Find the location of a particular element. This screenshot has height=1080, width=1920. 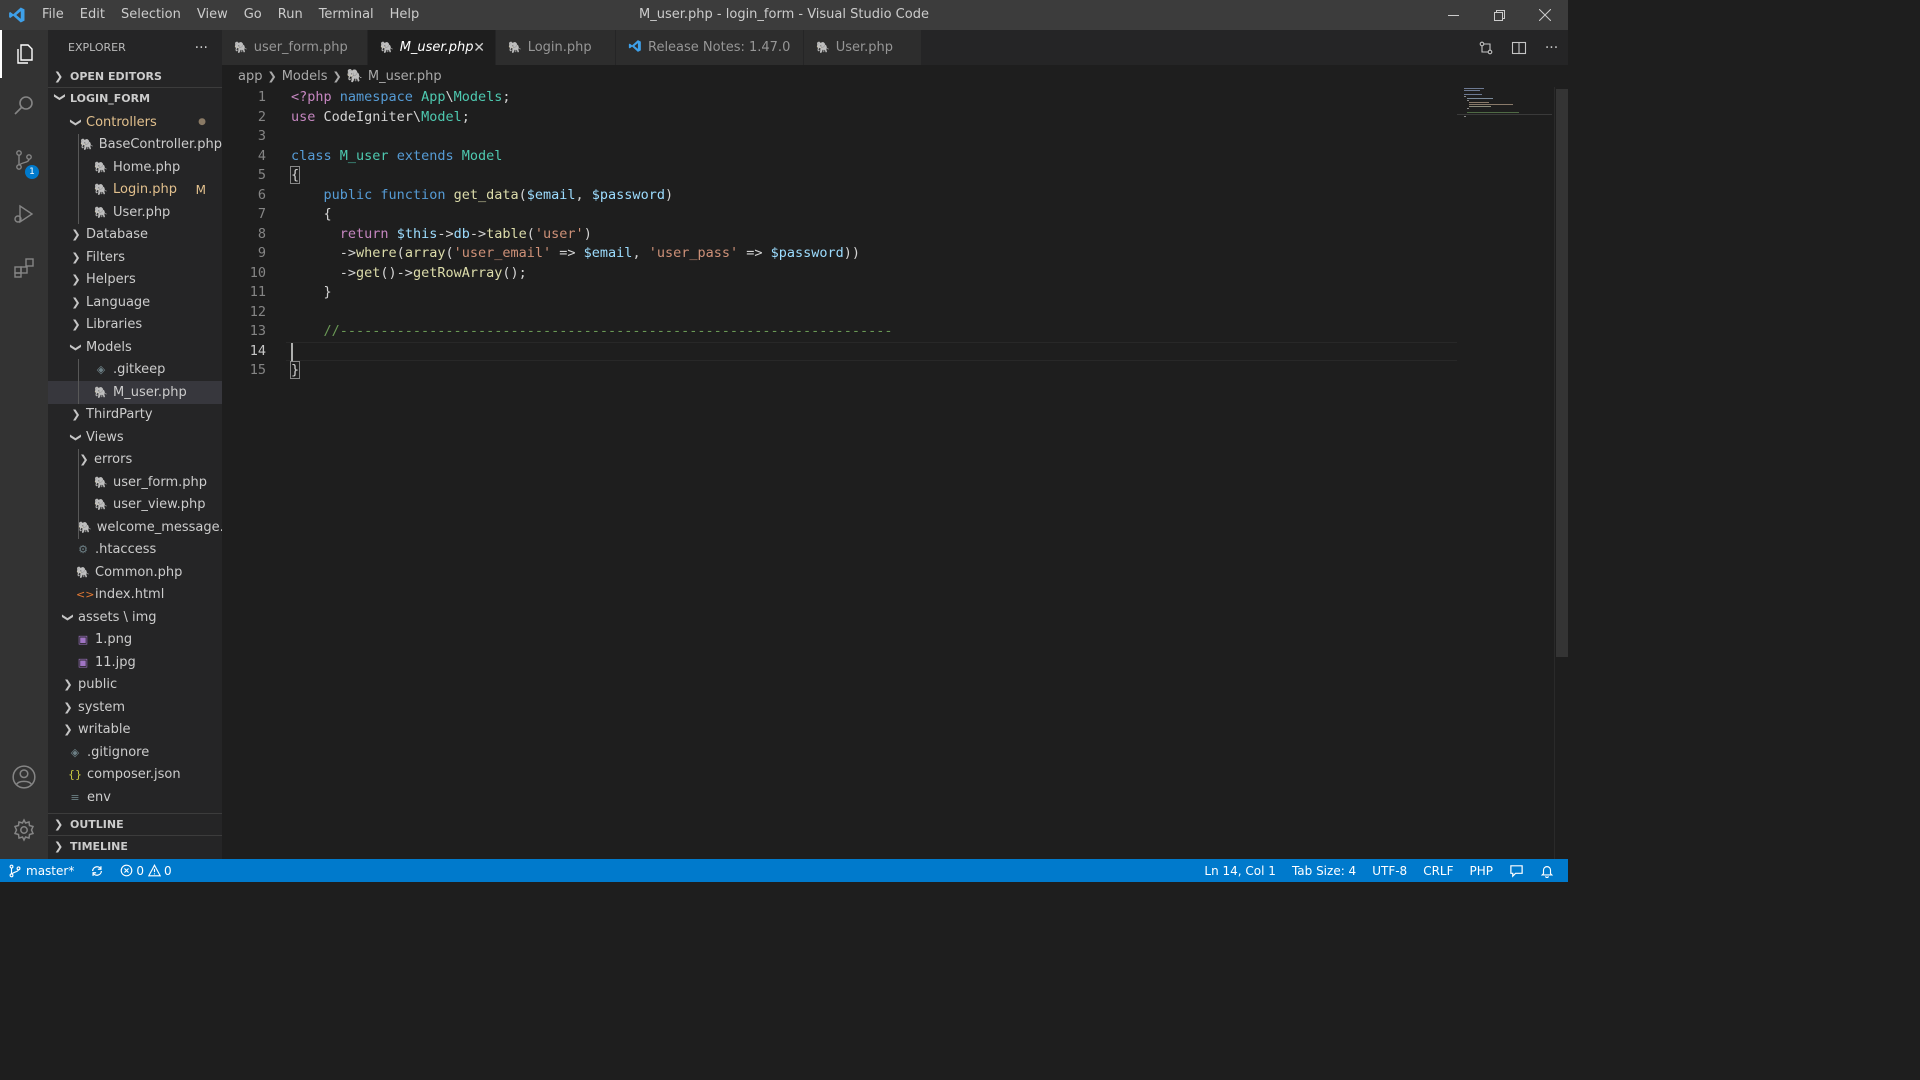

code-token: -> is located at coordinates (478, 233).